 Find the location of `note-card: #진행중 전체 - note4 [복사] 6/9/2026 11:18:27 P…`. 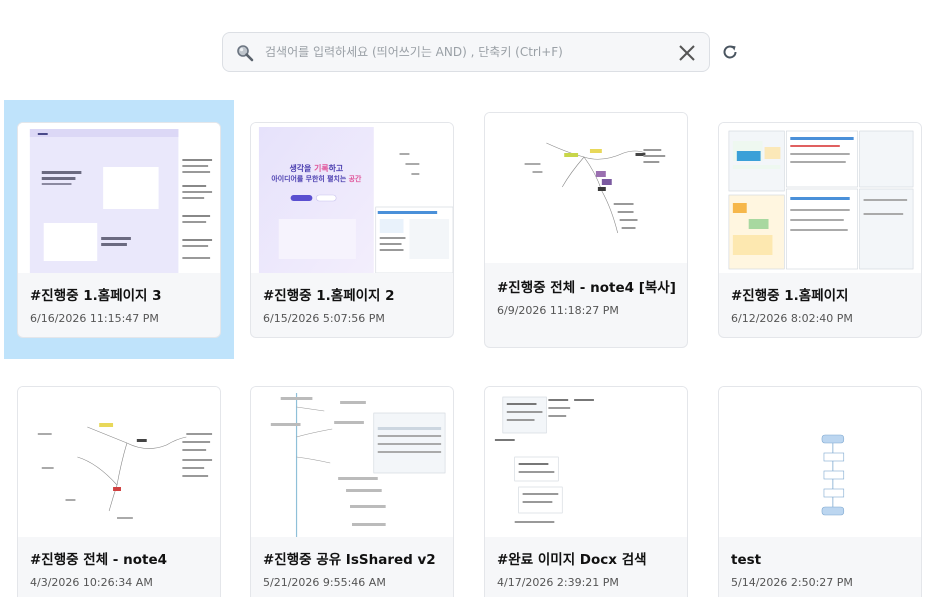

note-card: #진행중 전체 - note4 [복사] 6/9/2026 11:18:27 P… is located at coordinates (586, 230).